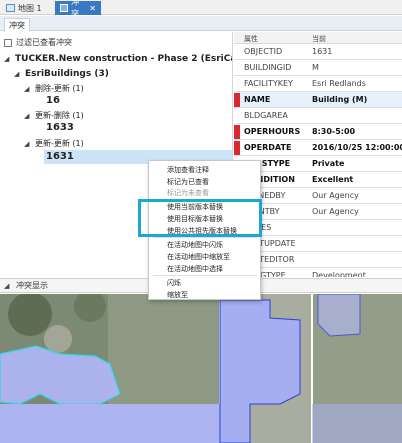 Image resolution: width=402 pixels, height=443 pixels. I want to click on tree-layer: ◢ EsriBuildings (3), so click(61, 74).